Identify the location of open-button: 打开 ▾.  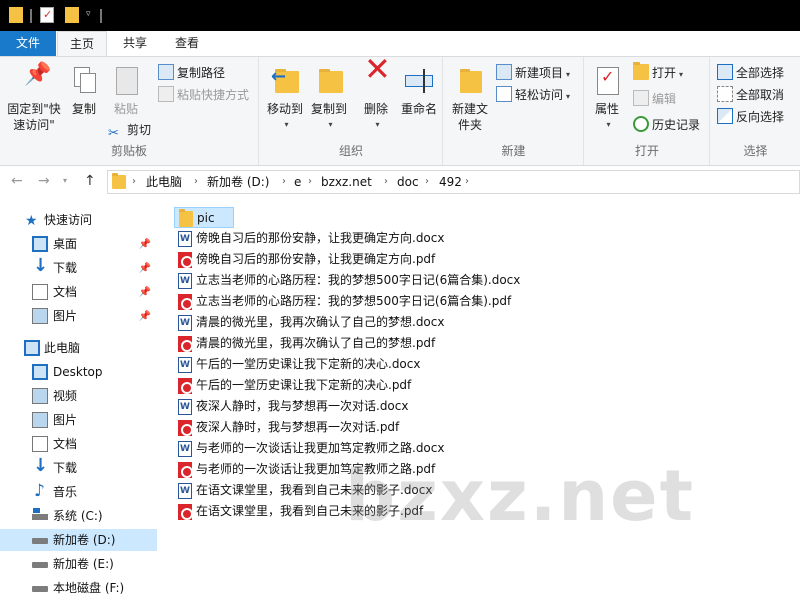
(658, 72).